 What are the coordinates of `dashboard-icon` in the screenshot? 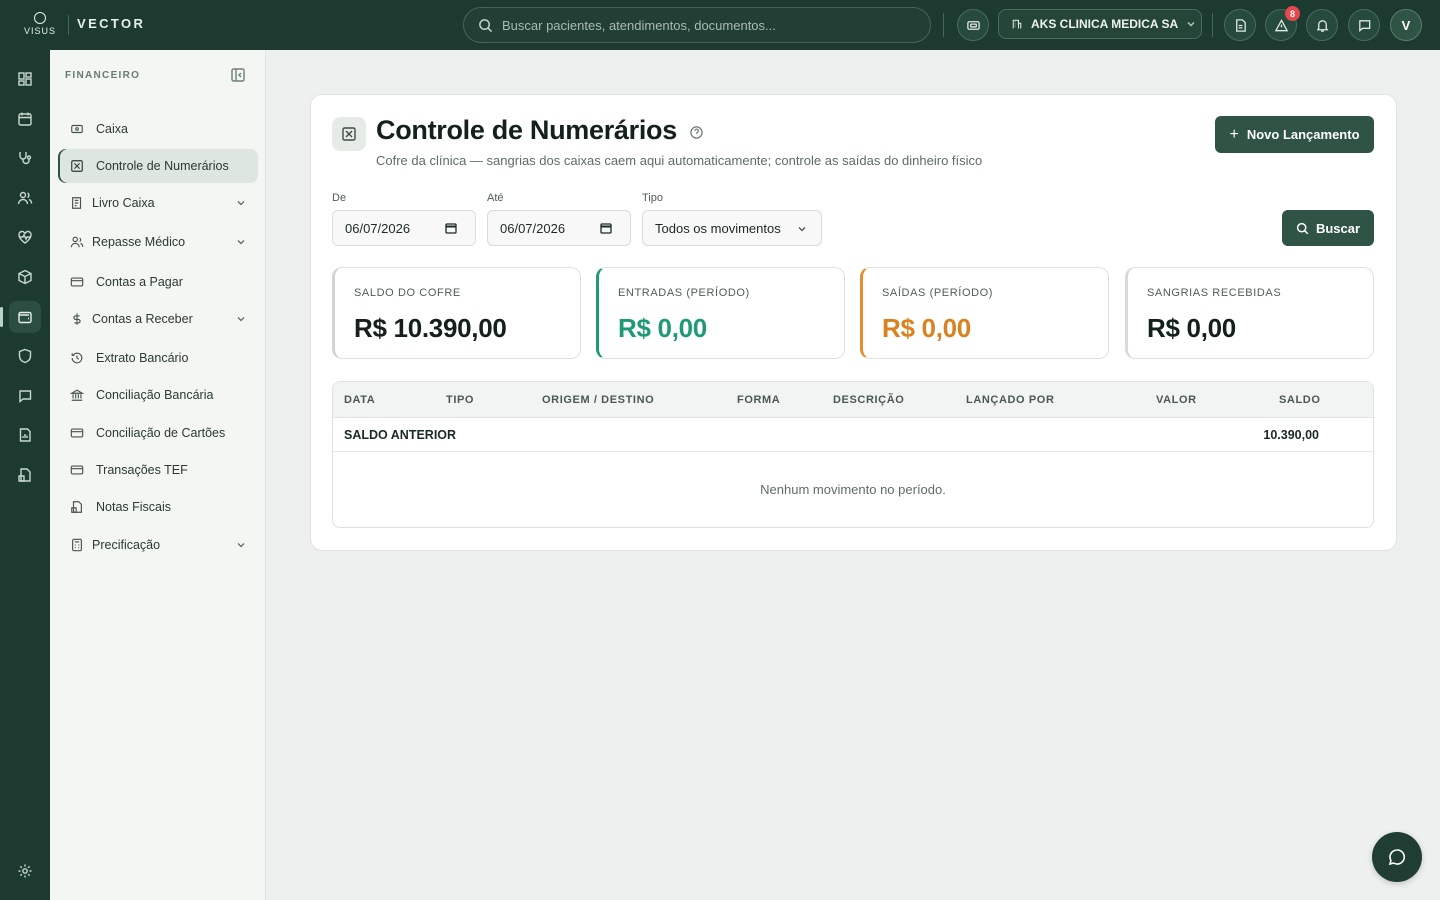 It's located at (25, 79).